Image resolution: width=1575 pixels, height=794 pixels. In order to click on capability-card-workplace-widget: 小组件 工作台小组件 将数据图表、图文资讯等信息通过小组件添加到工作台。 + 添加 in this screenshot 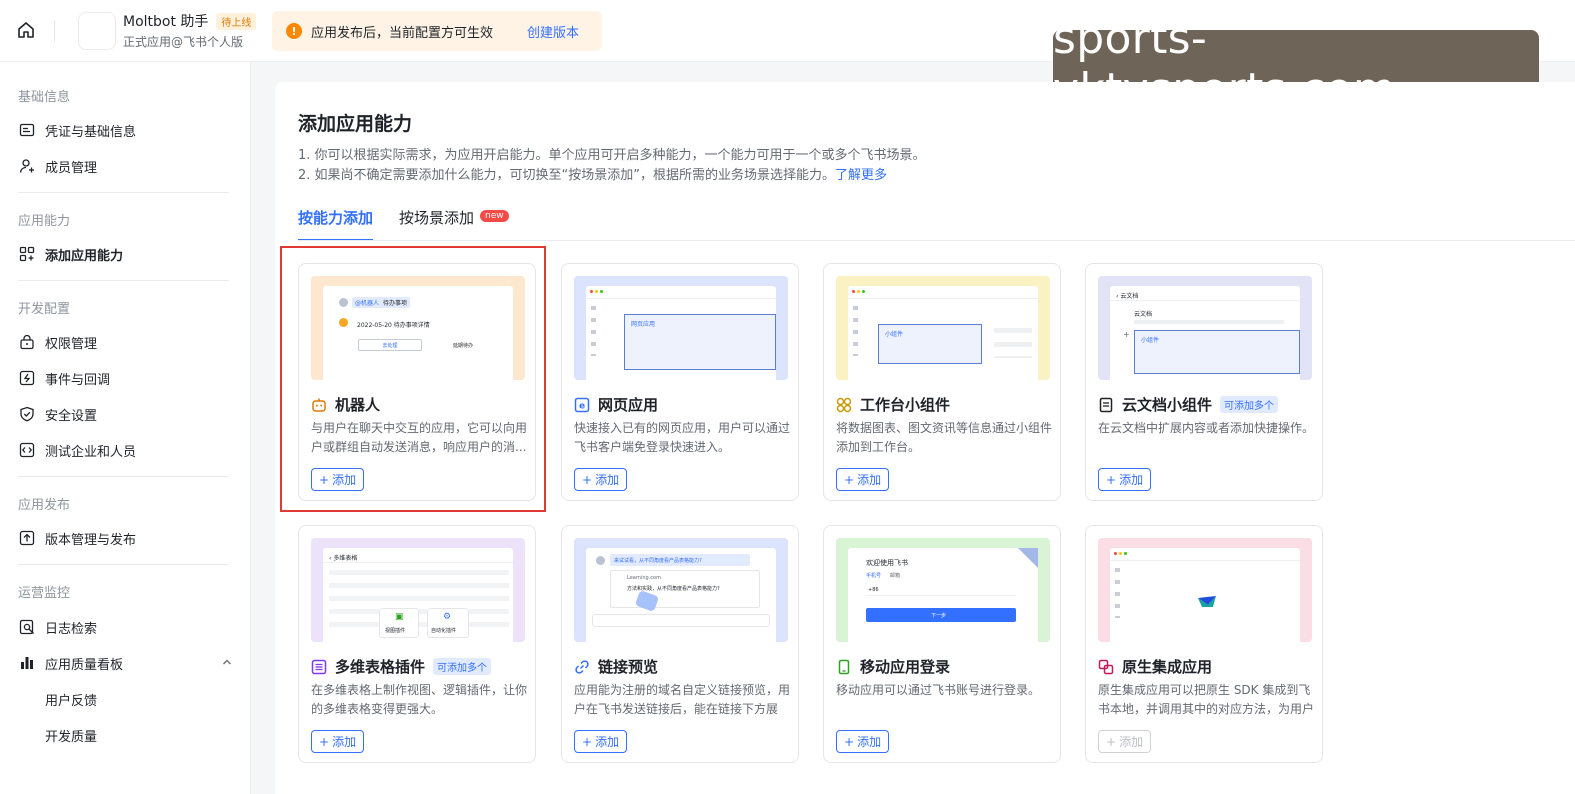, I will do `click(942, 382)`.